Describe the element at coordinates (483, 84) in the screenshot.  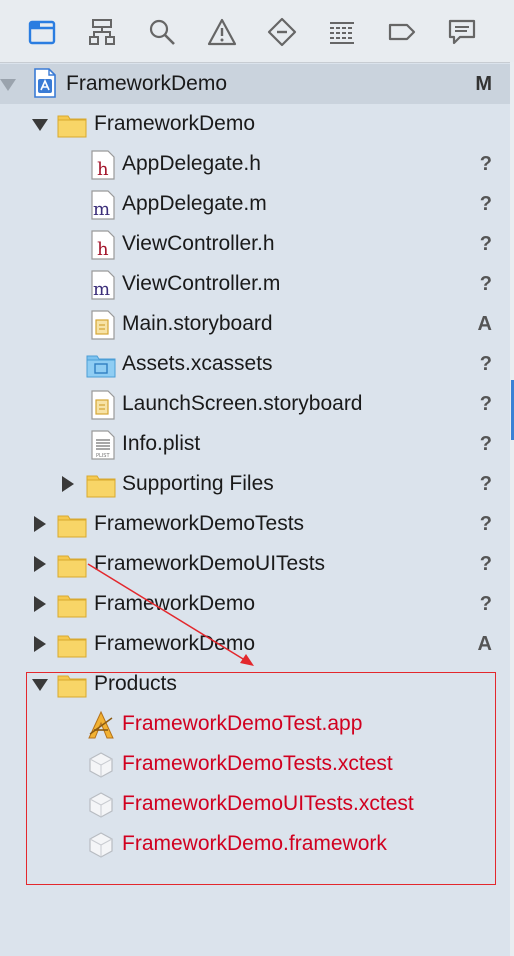
I see `project-status: M` at that location.